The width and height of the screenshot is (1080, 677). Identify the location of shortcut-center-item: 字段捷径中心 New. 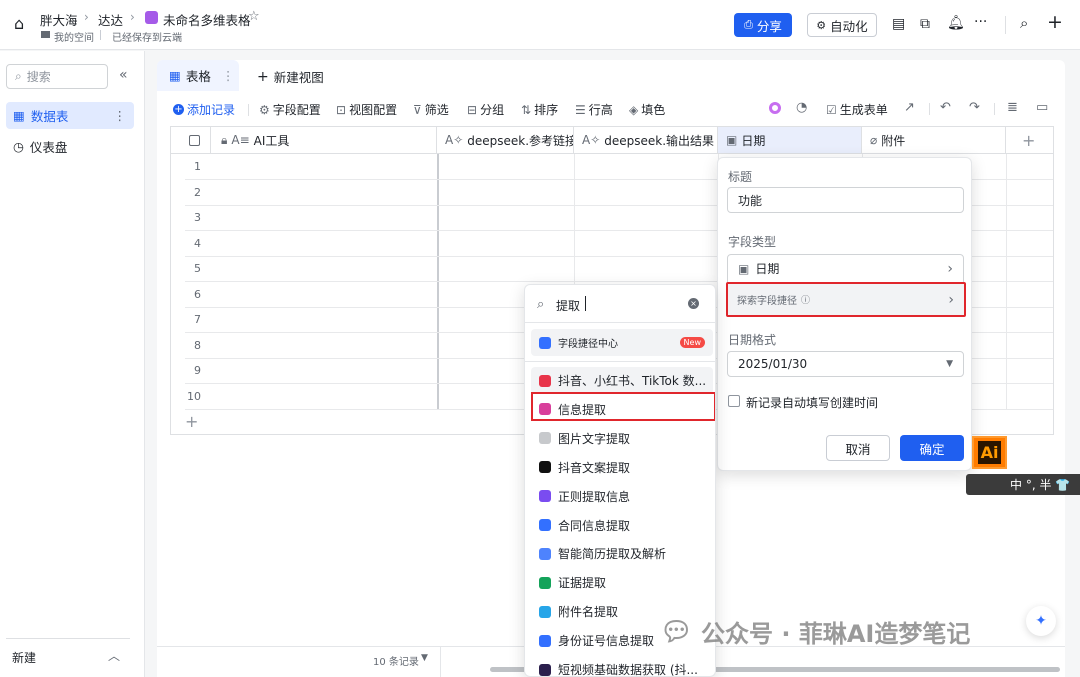
(622, 342).